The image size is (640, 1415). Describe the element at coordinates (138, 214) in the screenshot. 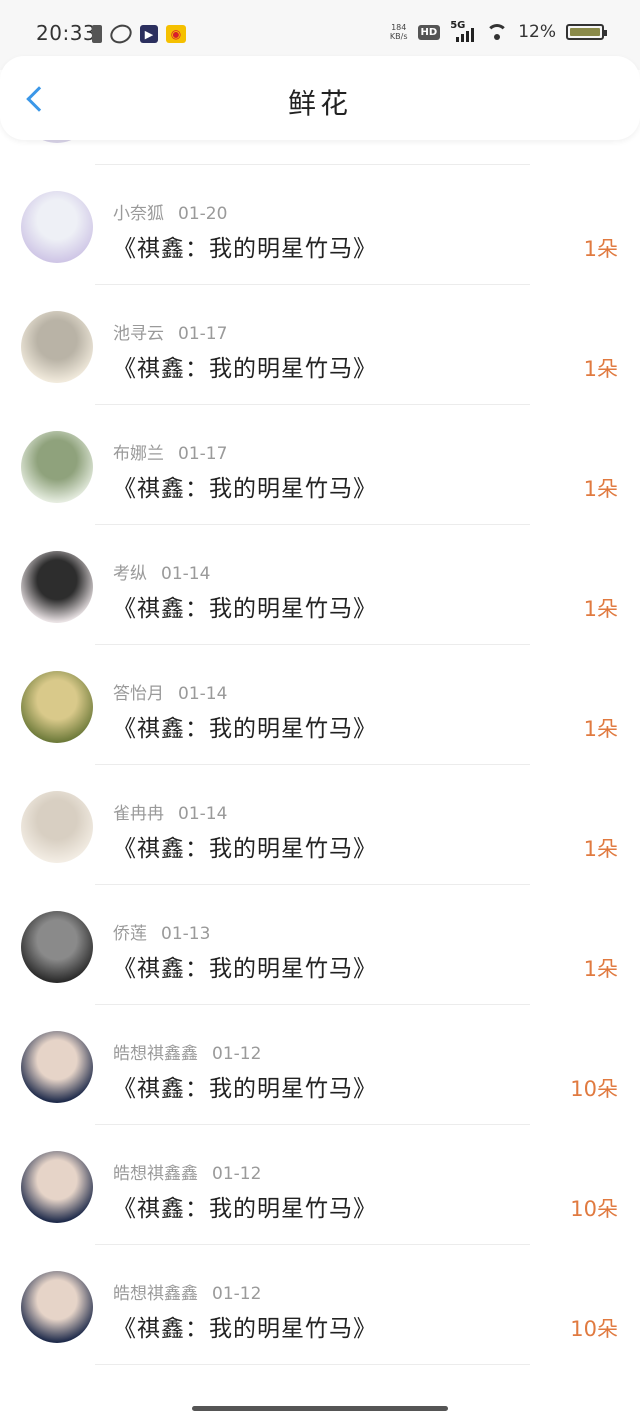

I see `username: 小奈狐` at that location.